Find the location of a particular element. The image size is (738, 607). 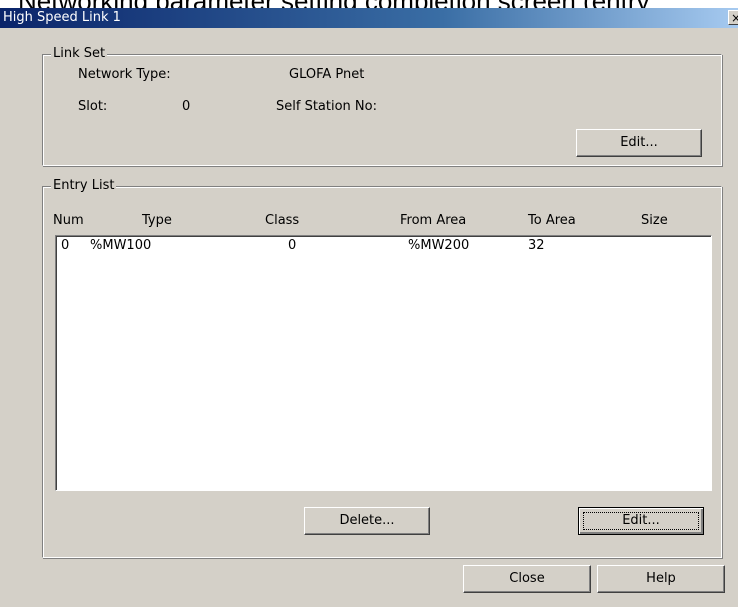

link-set-legend: Link Set is located at coordinates (79, 54).